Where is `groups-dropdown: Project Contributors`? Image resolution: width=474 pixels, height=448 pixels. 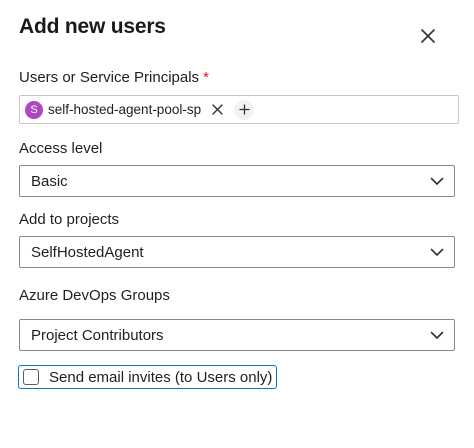
groups-dropdown: Project Contributors is located at coordinates (237, 335).